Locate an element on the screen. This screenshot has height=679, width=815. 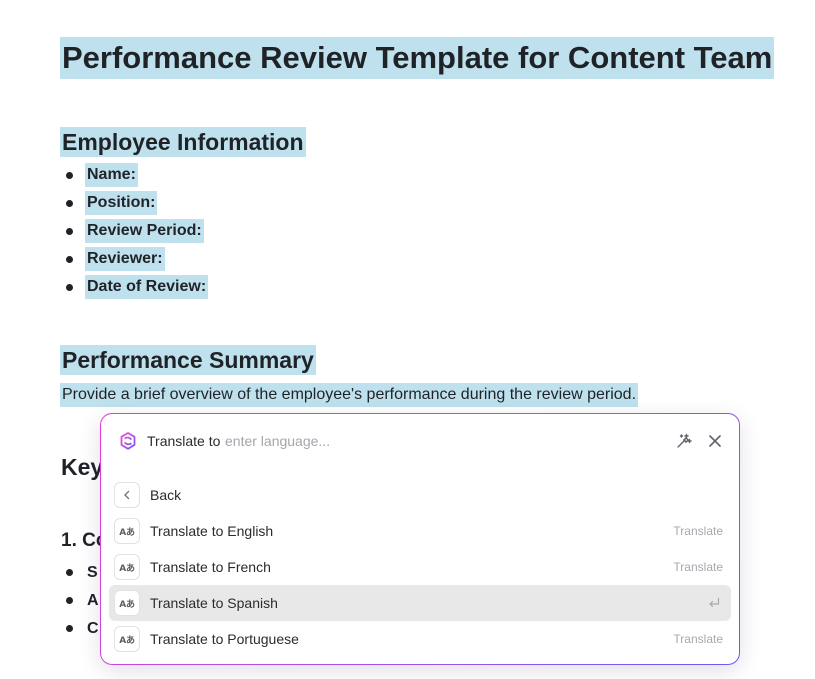
menu-item-translate-portuguese: Aあ Translate to Portuguese Translate is located at coordinates (420, 639).